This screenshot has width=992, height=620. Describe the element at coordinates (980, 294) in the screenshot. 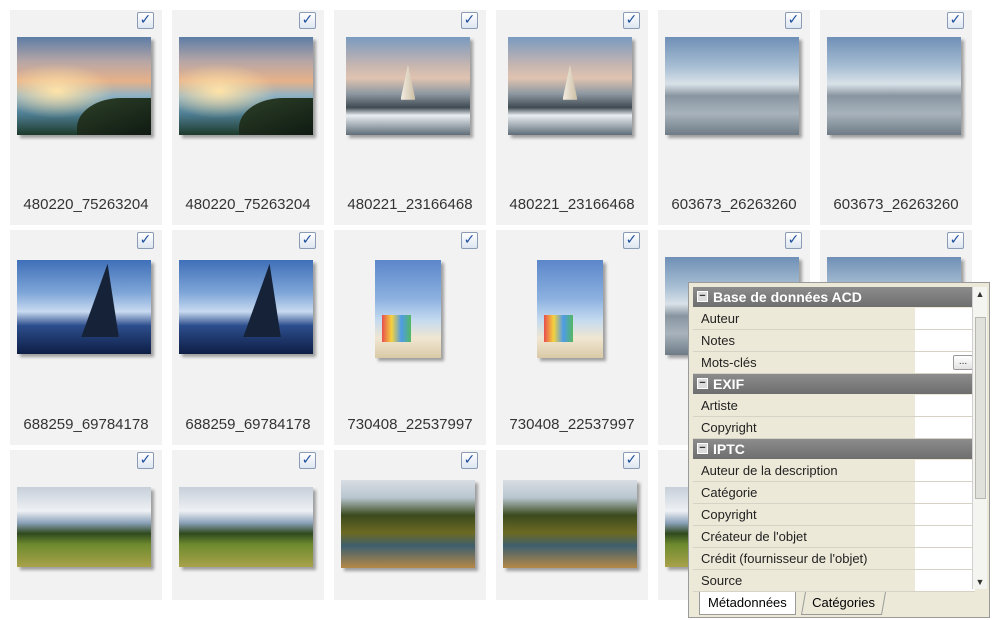

I see `scroll-up-icon: ▲` at that location.